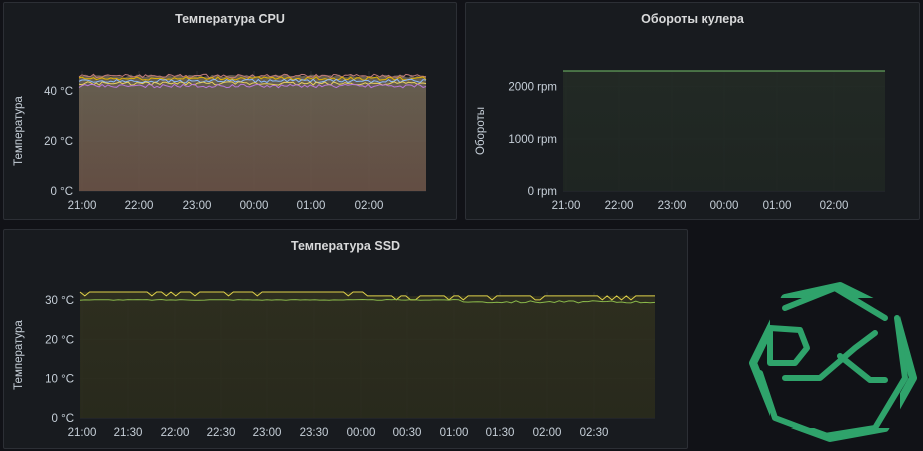  Describe the element at coordinates (58, 92) in the screenshot. I see `y-tick-label: 40 °C` at that location.